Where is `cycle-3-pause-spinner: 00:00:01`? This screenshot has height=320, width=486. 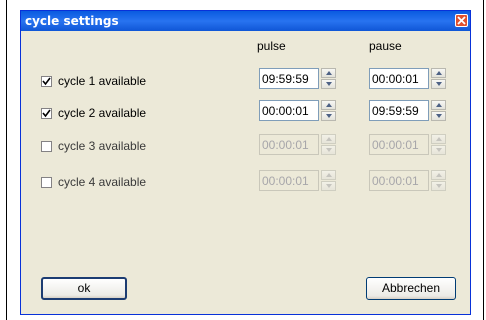
cycle-3-pause-spinner: 00:00:01 is located at coordinates (407, 144).